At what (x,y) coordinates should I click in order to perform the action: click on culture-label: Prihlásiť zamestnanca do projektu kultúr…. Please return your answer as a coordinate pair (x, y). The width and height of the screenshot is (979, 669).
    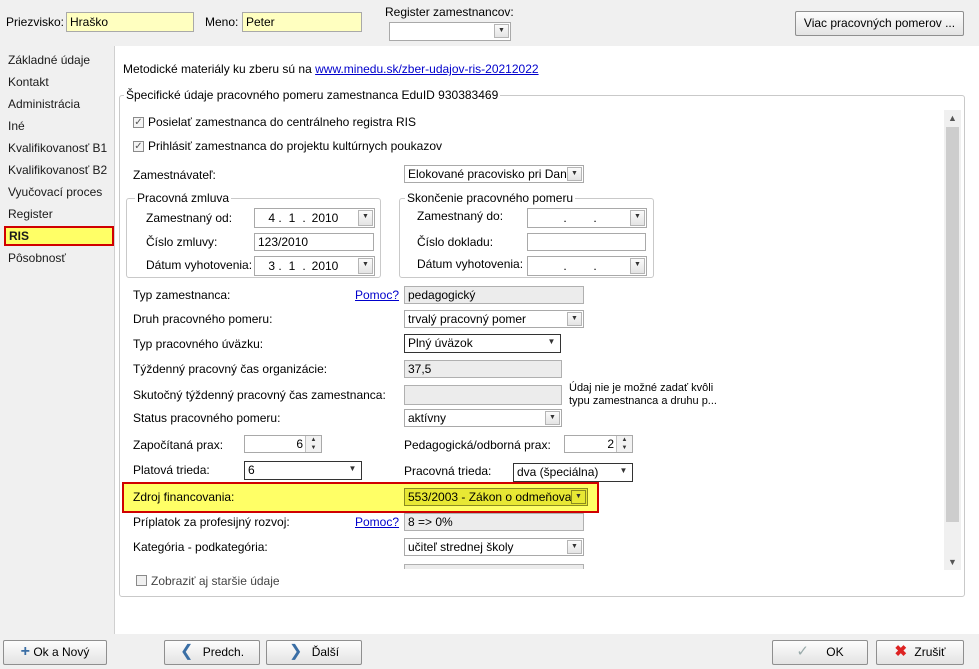
    Looking at the image, I should click on (295, 146).